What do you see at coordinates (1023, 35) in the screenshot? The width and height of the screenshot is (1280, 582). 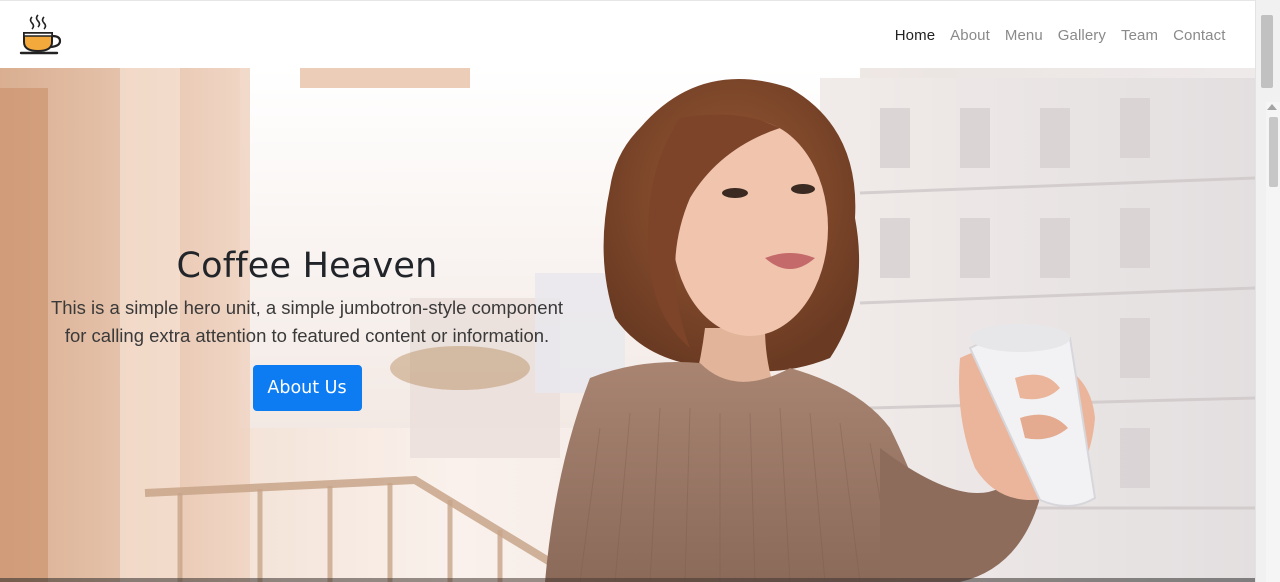 I see `nav-menu: Menu` at bounding box center [1023, 35].